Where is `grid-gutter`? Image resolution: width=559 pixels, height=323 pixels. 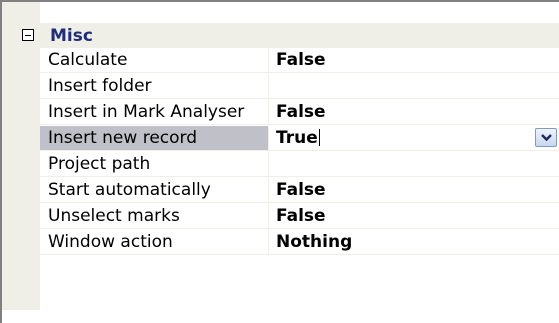
grid-gutter is located at coordinates (21, 156).